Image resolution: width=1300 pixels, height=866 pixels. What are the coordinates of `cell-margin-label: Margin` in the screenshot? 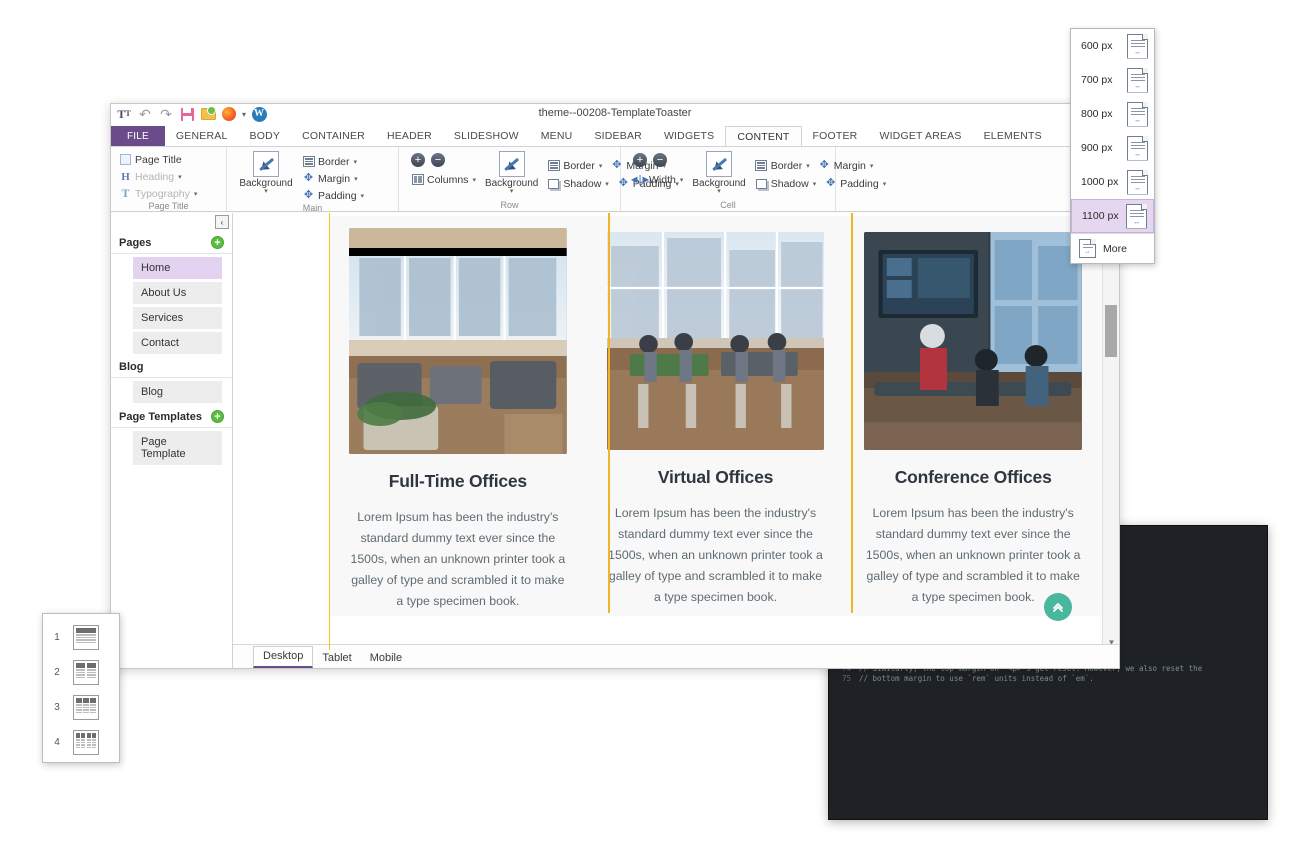 It's located at (849, 165).